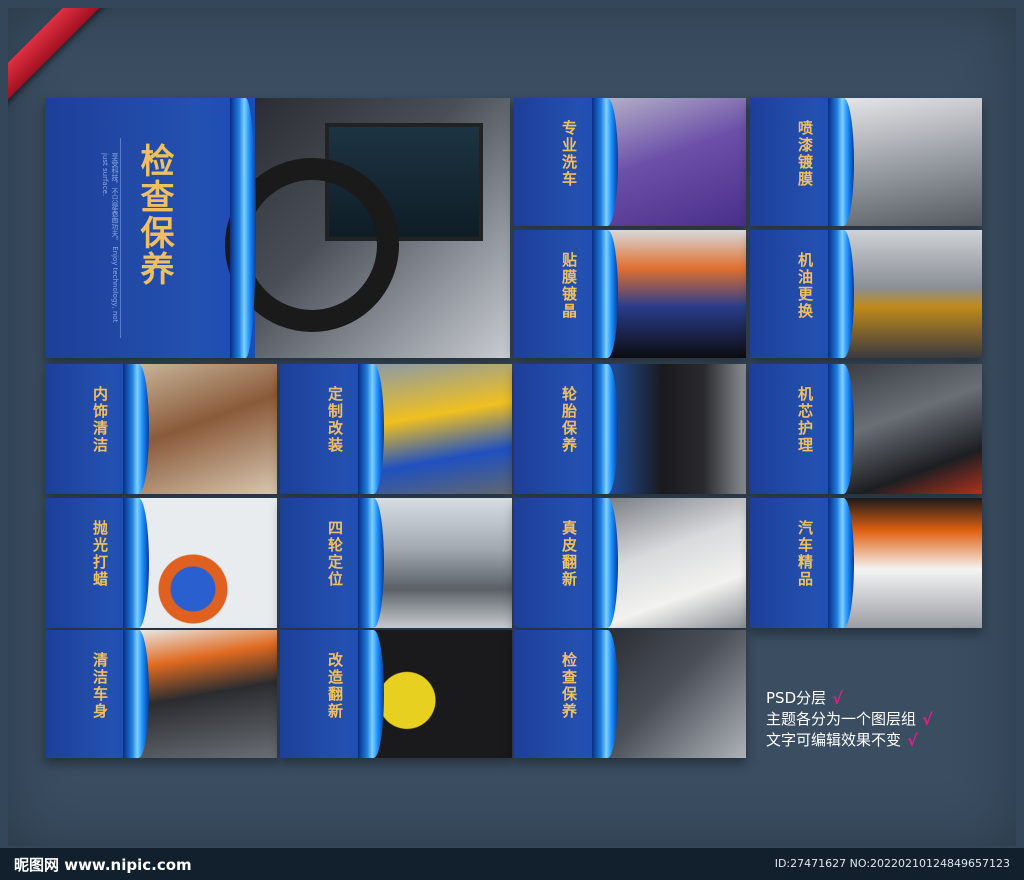 The width and height of the screenshot is (1024, 880). Describe the element at coordinates (834, 740) in the screenshot. I see `note-text: 文字可编辑效果不变` at that location.